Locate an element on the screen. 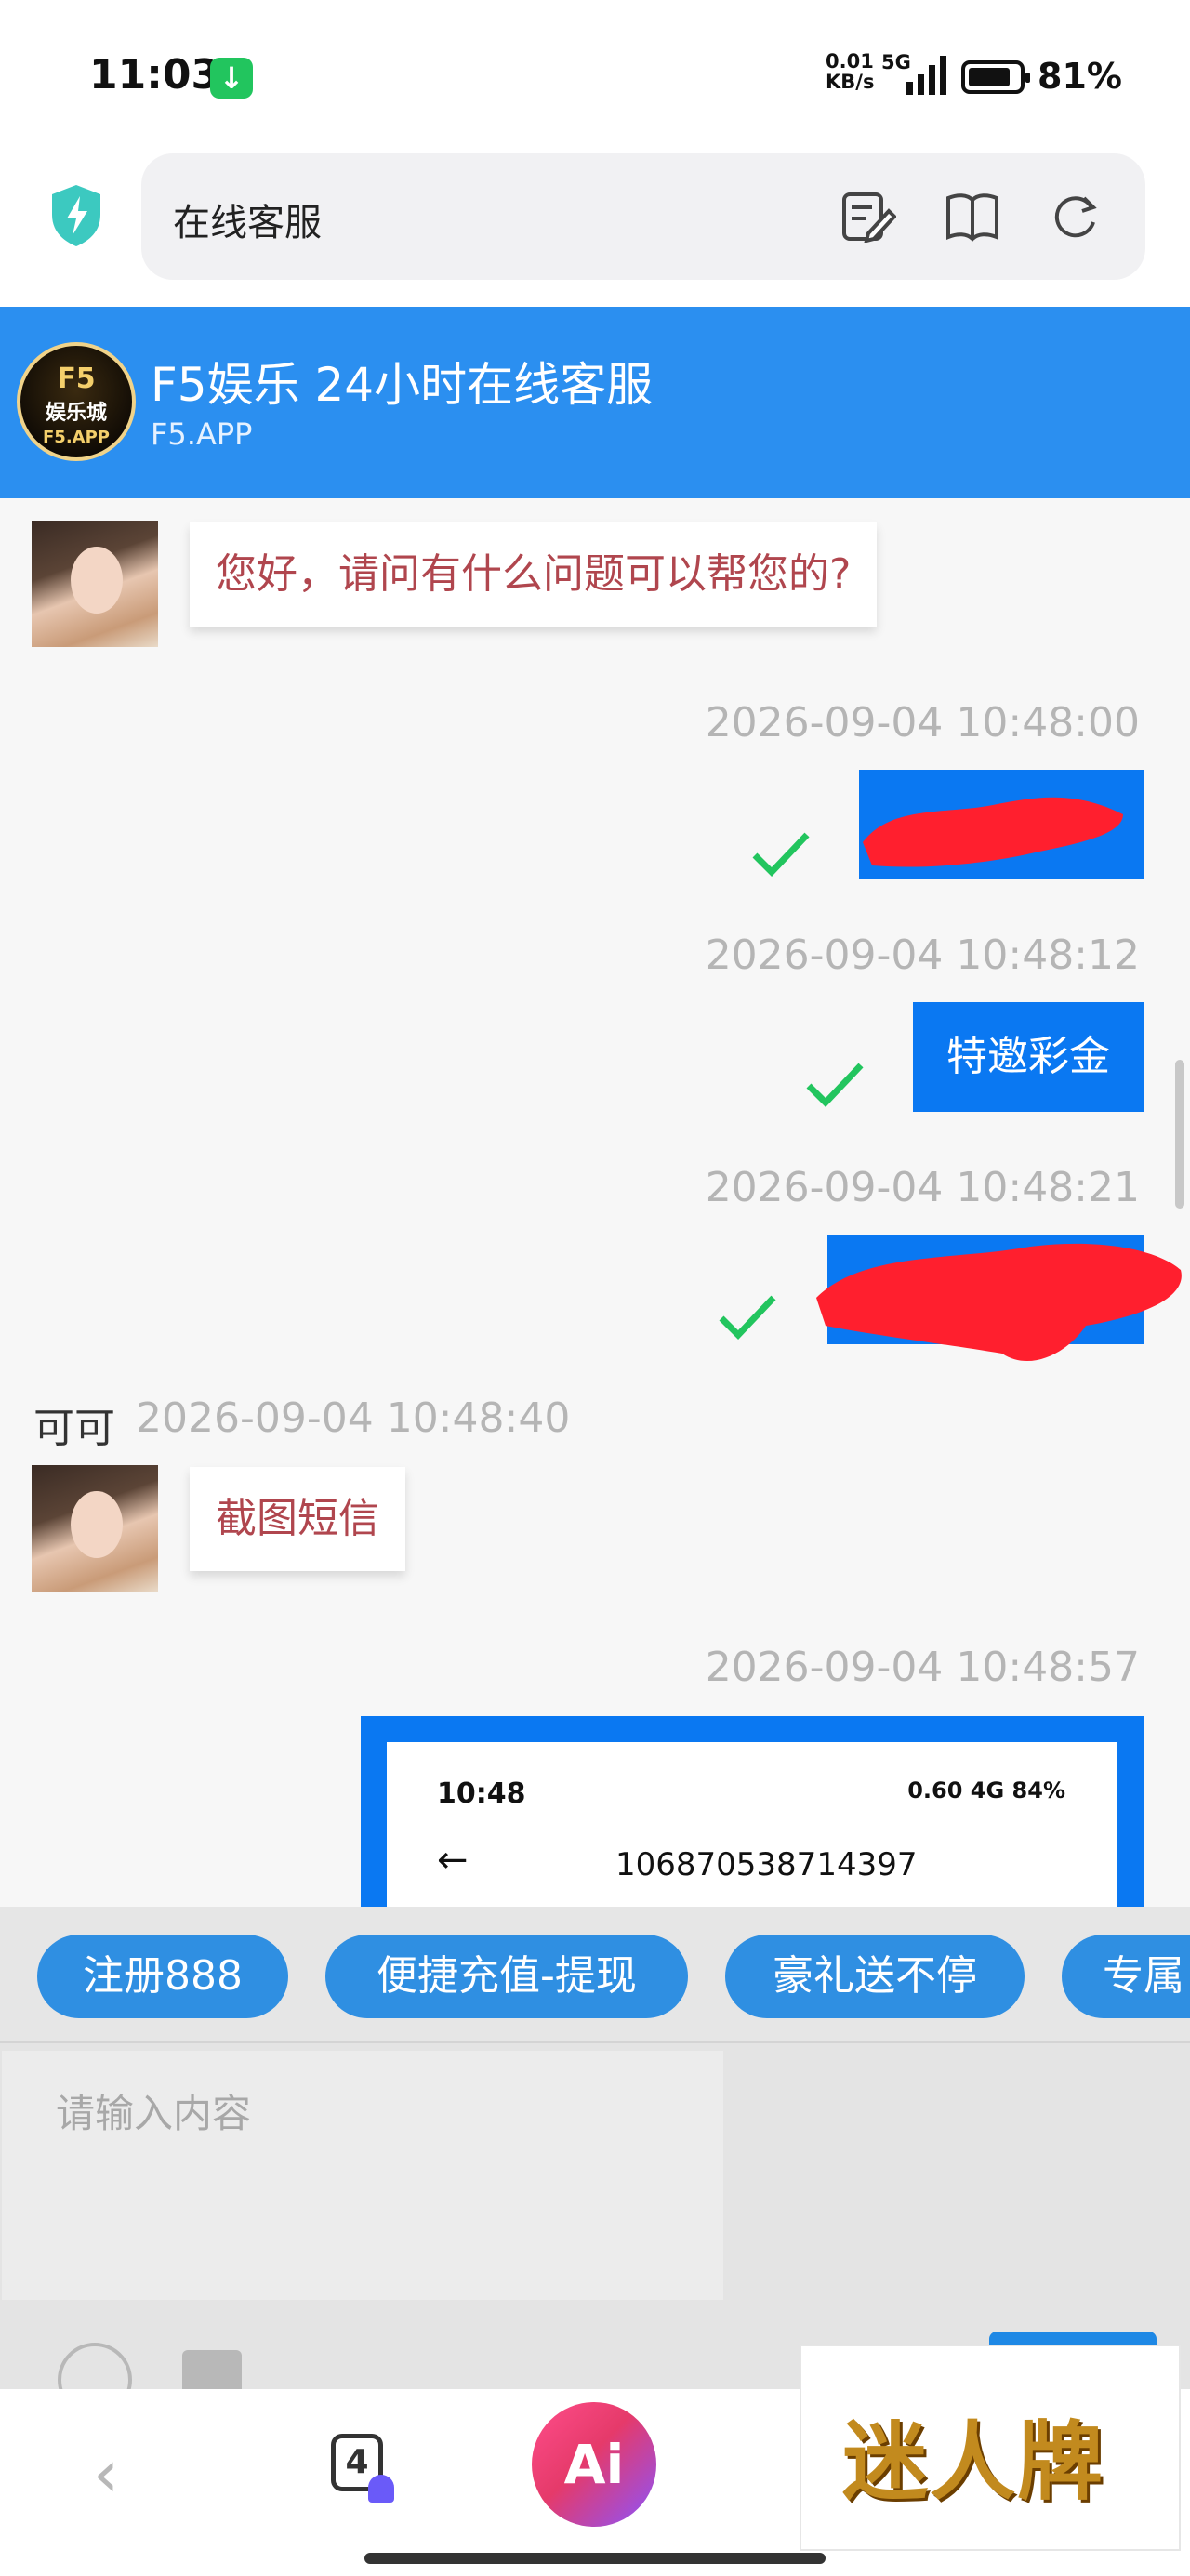  incoming-message: 截图短信 is located at coordinates (297, 1519).